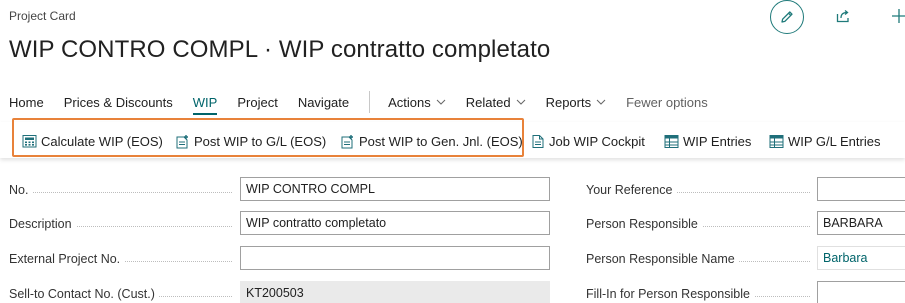  I want to click on menu-related-dropdown: Related, so click(496, 102).